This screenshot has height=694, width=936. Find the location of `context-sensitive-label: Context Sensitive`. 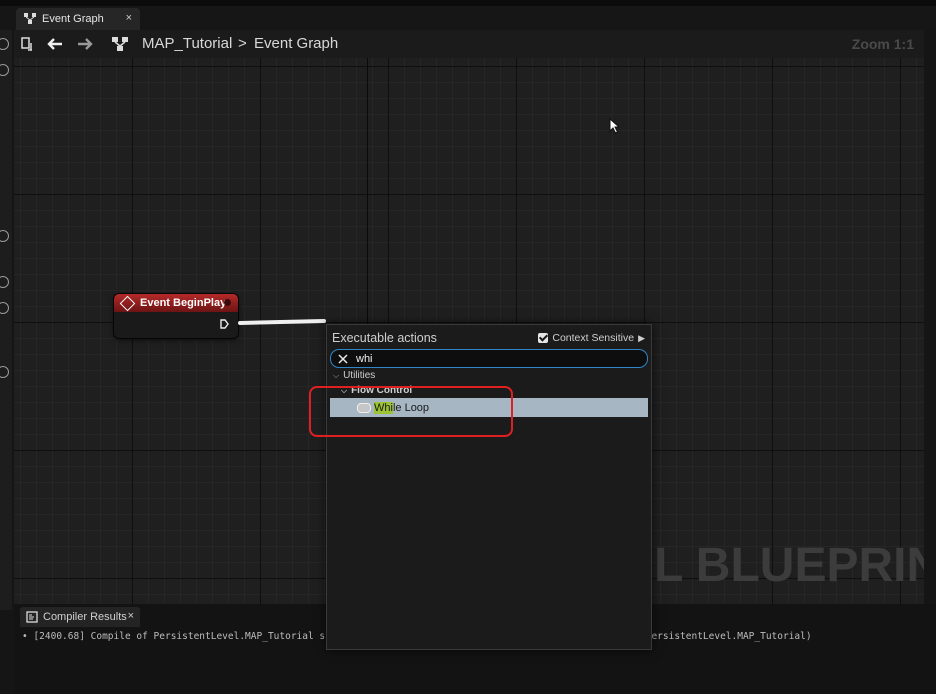

context-sensitive-label: Context Sensitive is located at coordinates (593, 338).